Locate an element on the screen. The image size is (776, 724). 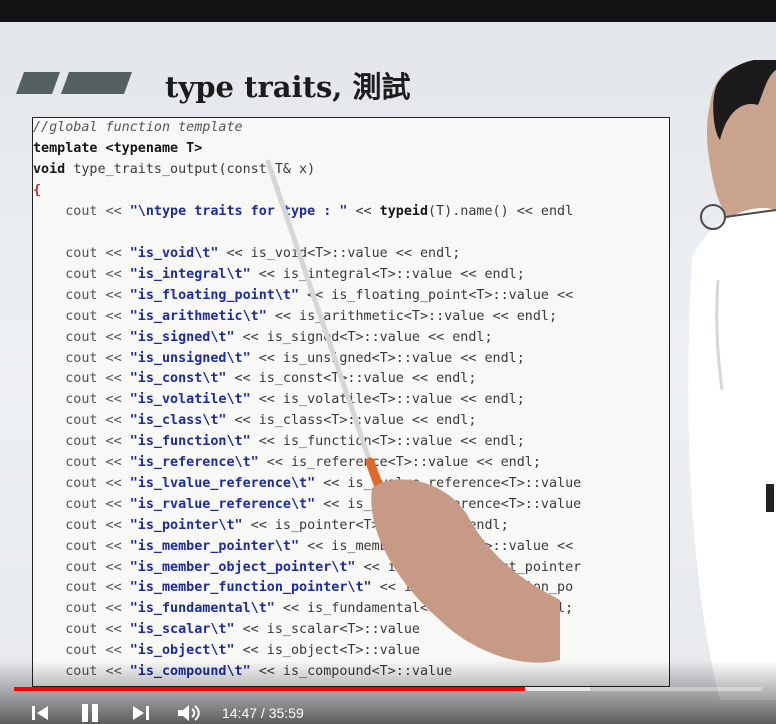
code-line: { is located at coordinates (37, 191).